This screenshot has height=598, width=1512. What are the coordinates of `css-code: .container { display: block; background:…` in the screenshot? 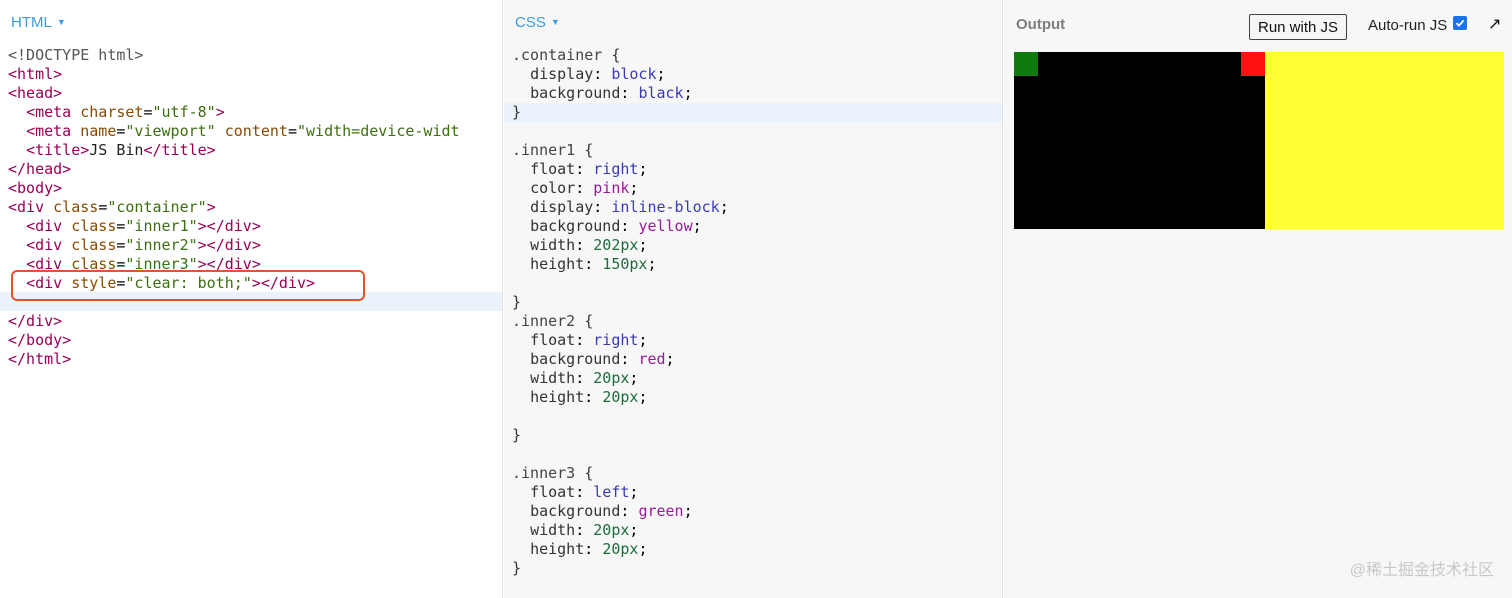 It's located at (620, 312).